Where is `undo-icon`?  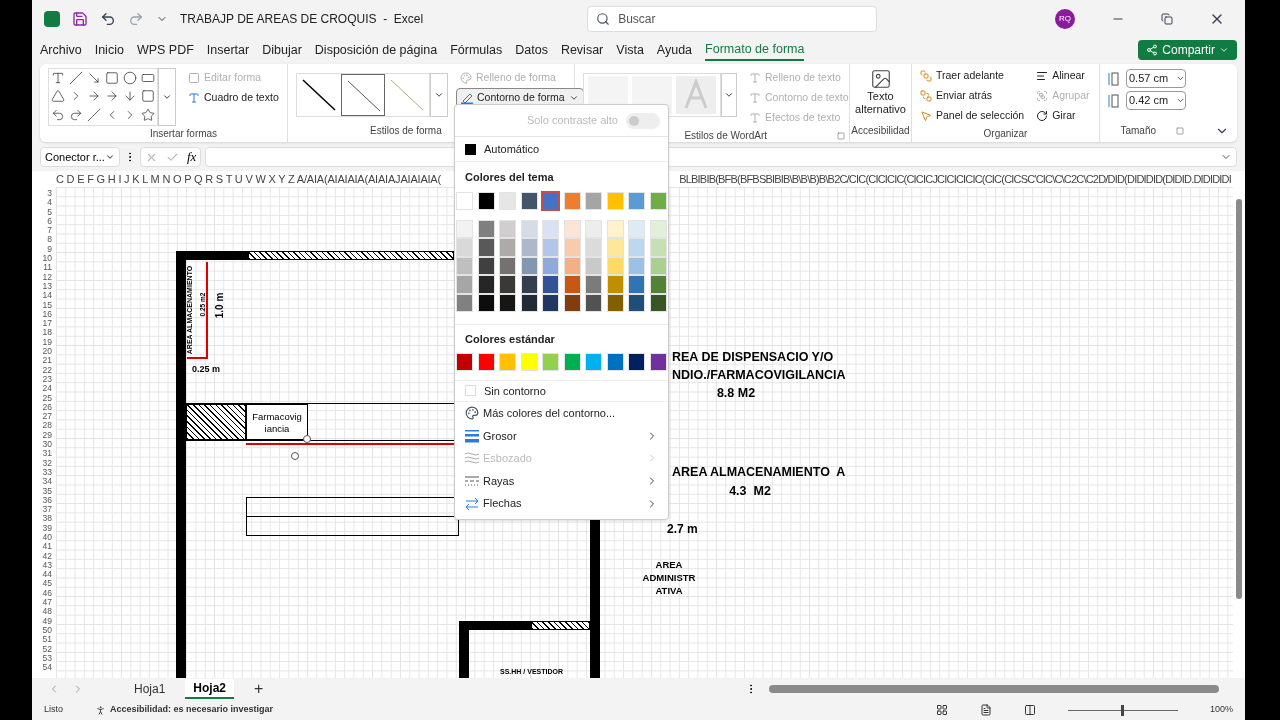 undo-icon is located at coordinates (108, 19).